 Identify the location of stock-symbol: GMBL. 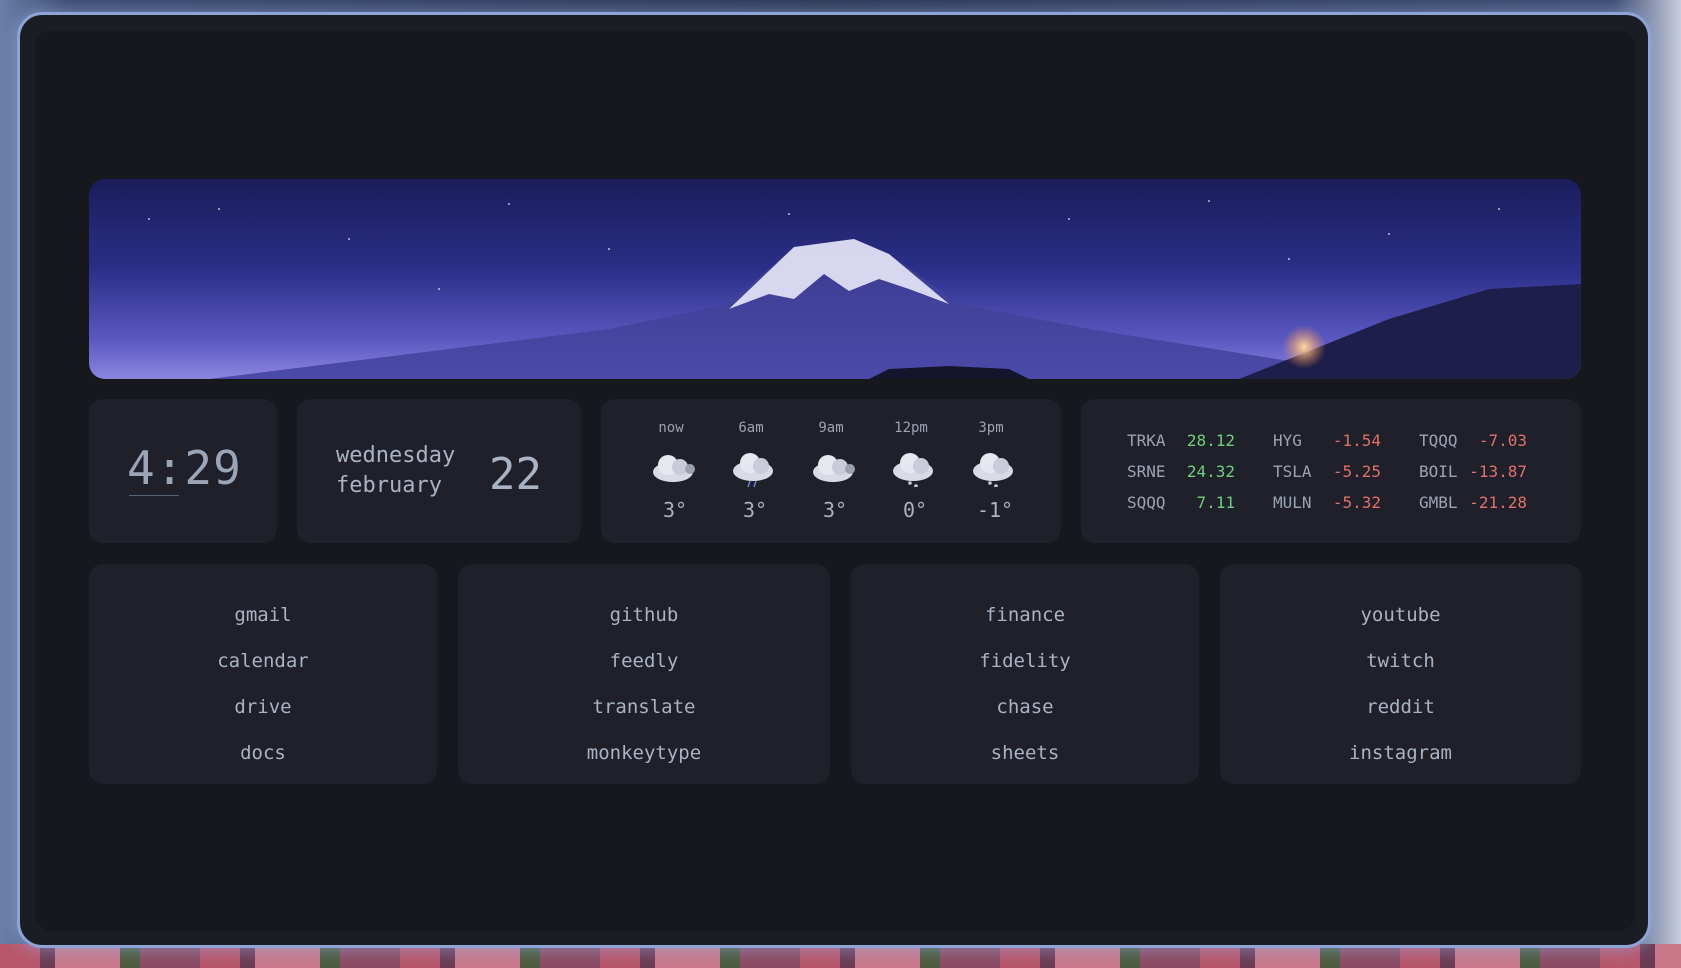
(1438, 502).